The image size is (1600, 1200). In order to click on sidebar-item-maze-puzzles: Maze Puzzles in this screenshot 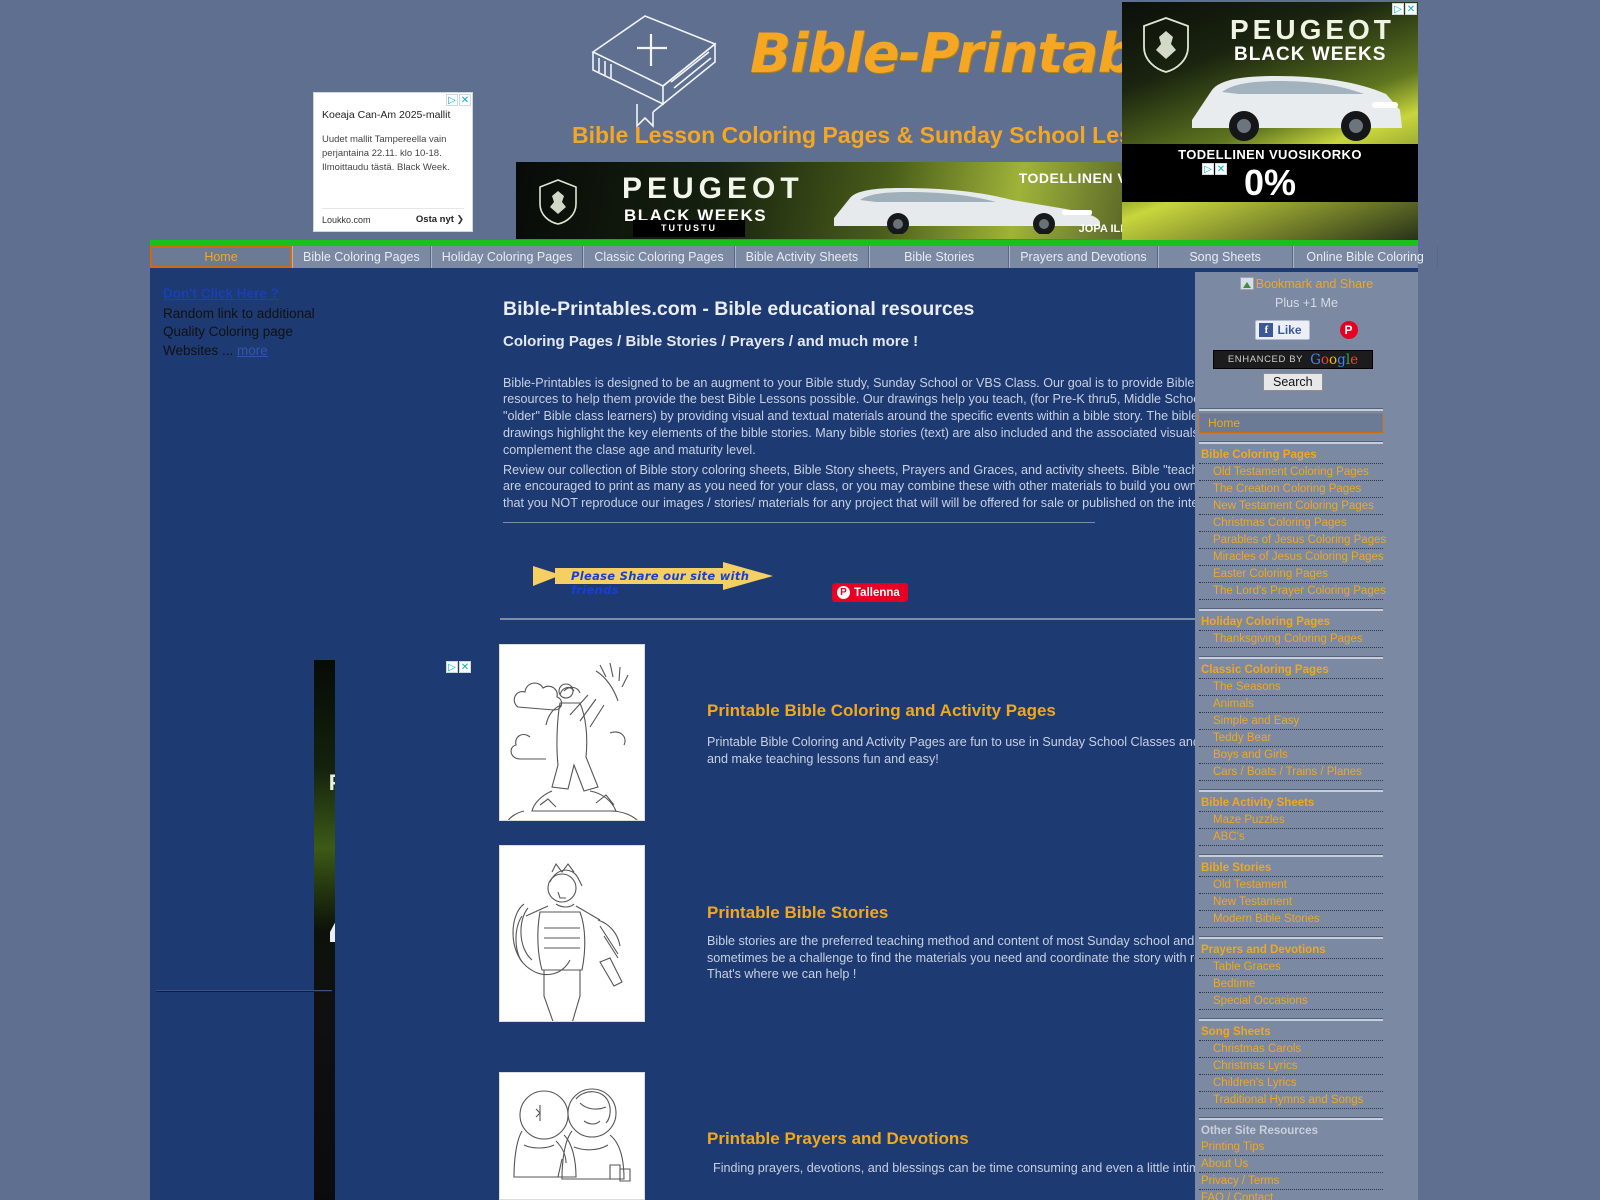, I will do `click(1291, 820)`.